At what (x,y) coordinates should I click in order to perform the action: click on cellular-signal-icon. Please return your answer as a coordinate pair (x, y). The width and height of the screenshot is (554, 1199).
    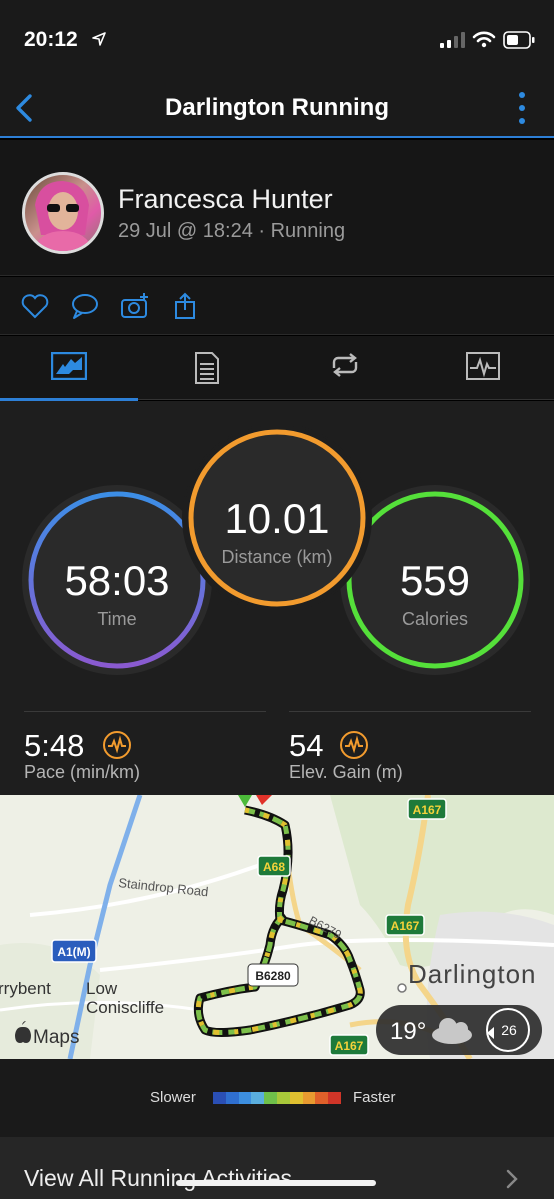
    Looking at the image, I should click on (452, 40).